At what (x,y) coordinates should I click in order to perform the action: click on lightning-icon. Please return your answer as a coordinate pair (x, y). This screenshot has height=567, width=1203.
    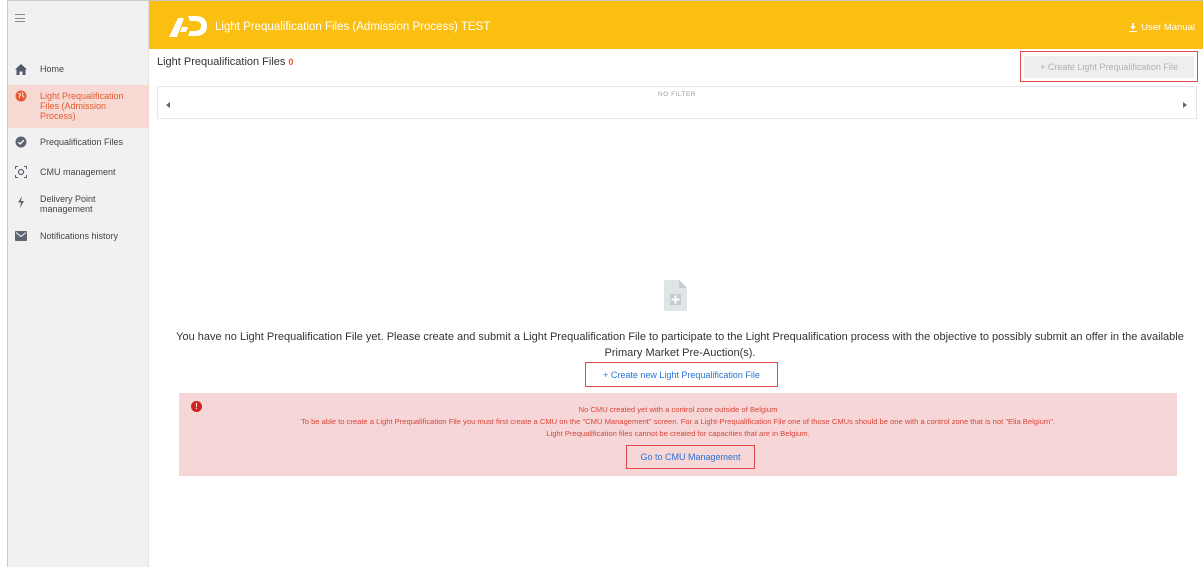
    Looking at the image, I should click on (20, 202).